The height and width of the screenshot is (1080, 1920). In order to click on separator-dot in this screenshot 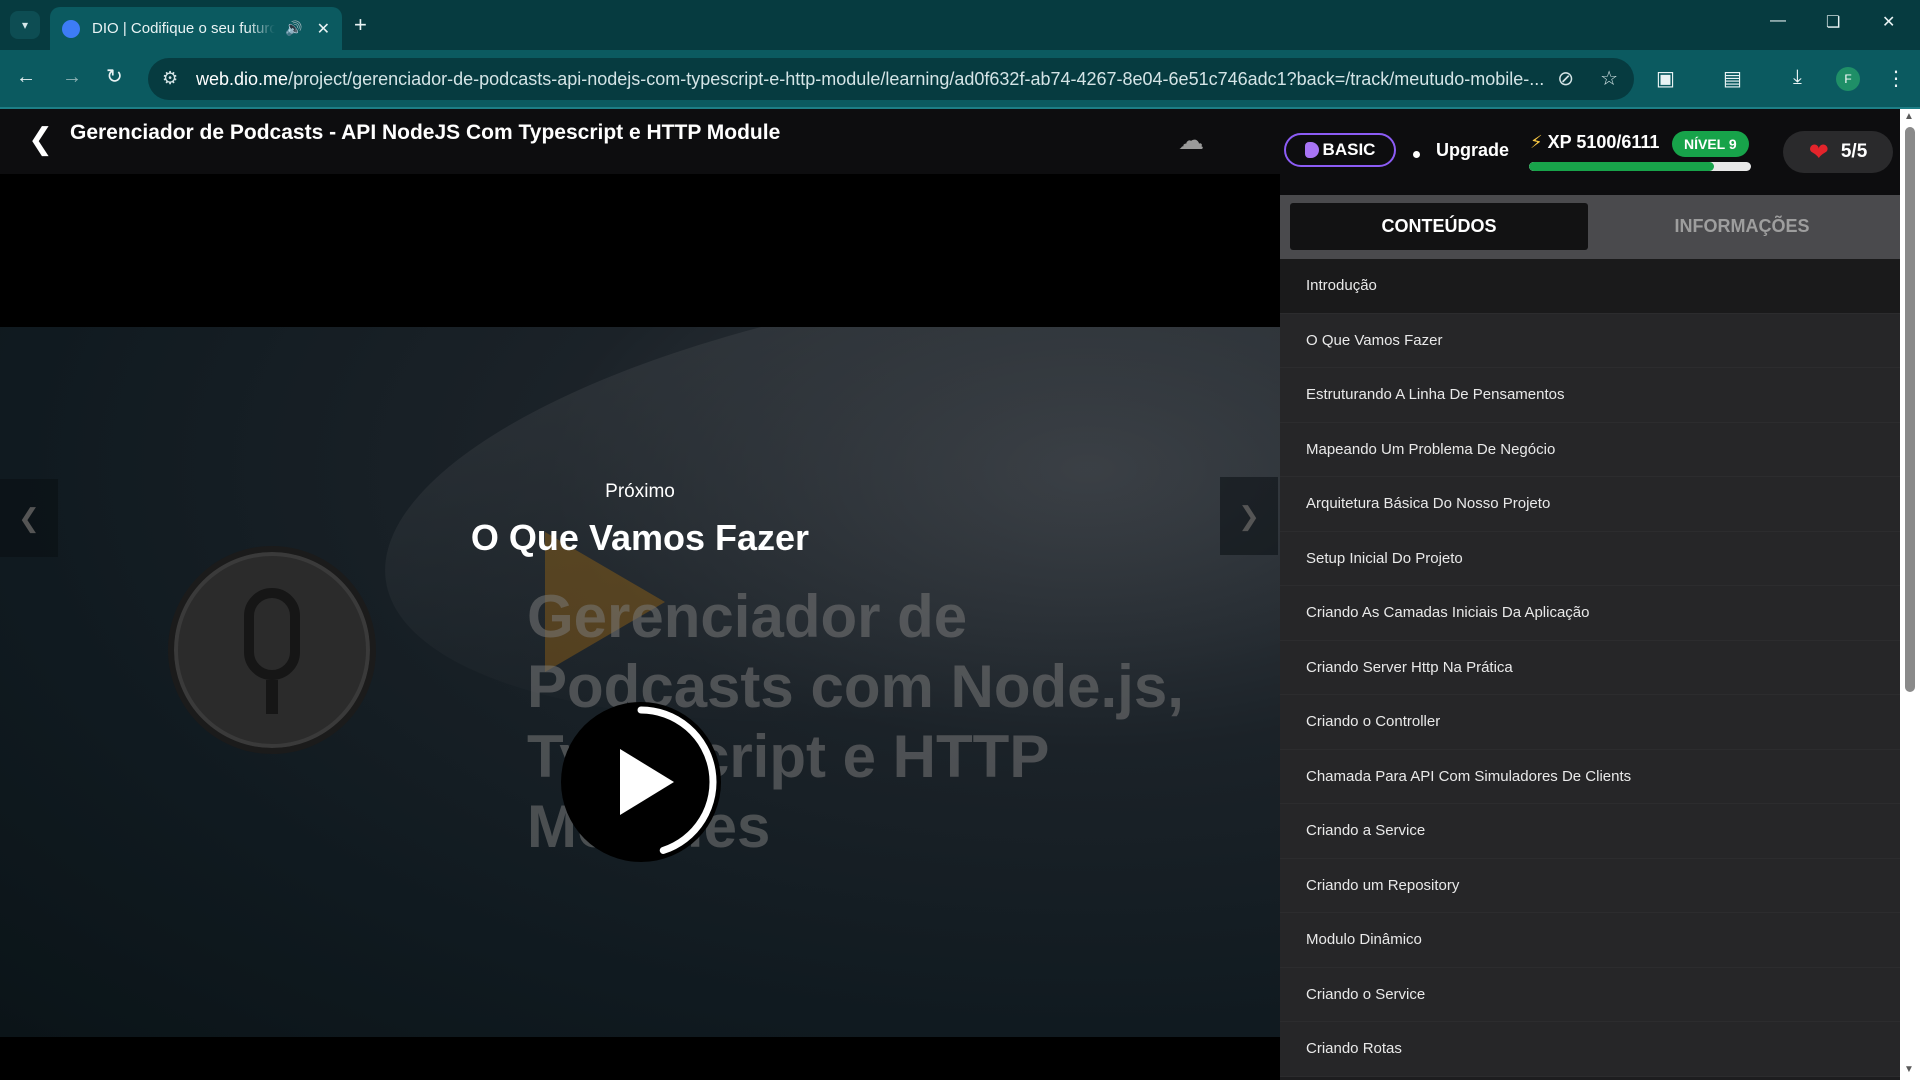, I will do `click(1416, 154)`.